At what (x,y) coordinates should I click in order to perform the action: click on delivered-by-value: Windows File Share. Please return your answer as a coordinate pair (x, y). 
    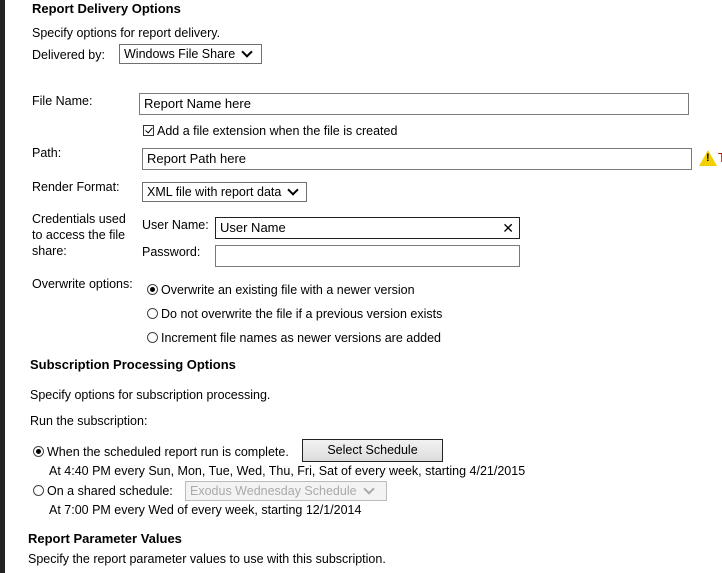
    Looking at the image, I should click on (180, 54).